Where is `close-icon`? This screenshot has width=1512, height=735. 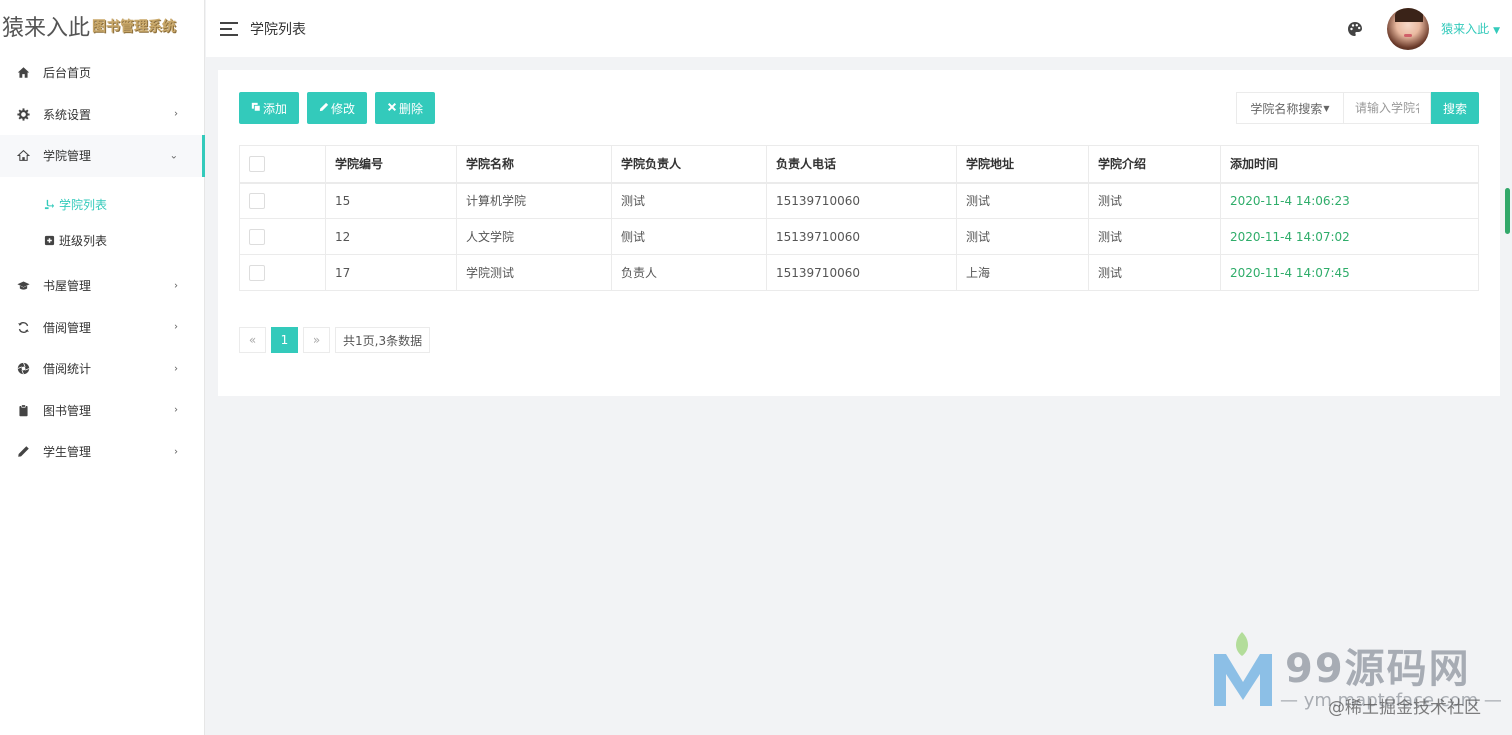 close-icon is located at coordinates (392, 108).